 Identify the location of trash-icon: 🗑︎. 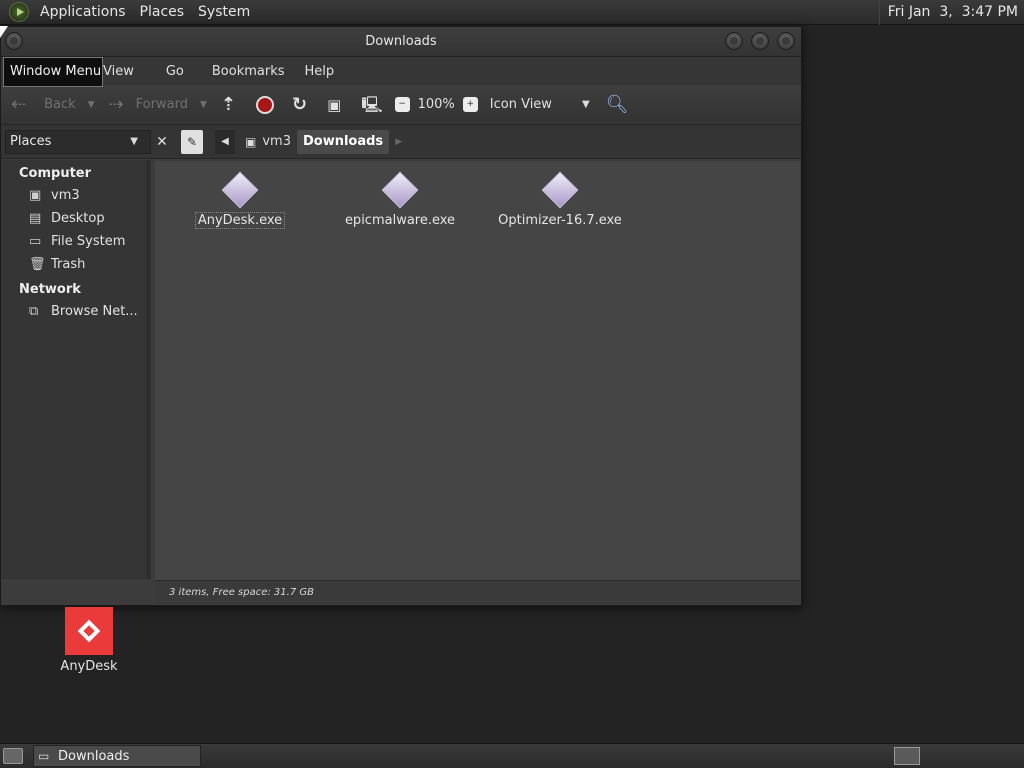
(37, 264).